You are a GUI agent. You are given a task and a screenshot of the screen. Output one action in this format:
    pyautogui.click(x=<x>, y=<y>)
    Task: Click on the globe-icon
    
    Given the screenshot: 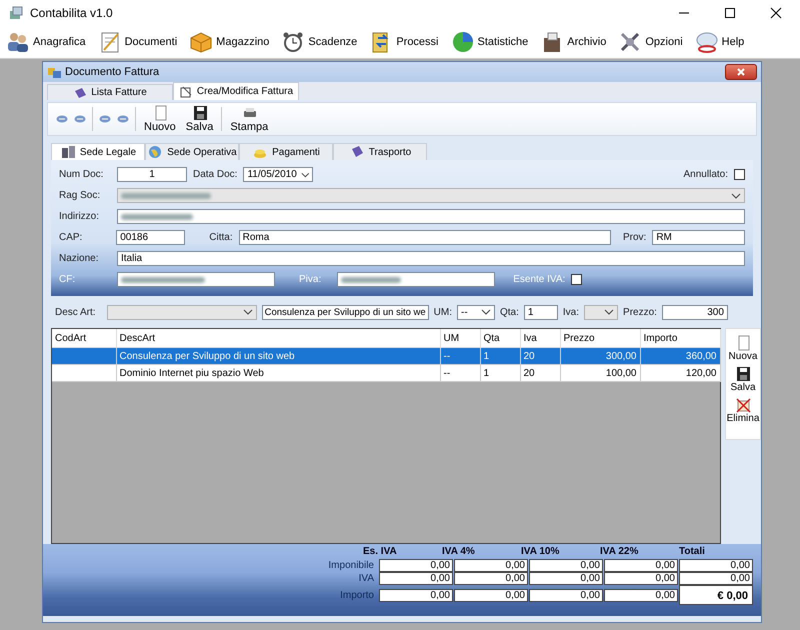 What is the action you would take?
    pyautogui.click(x=155, y=152)
    